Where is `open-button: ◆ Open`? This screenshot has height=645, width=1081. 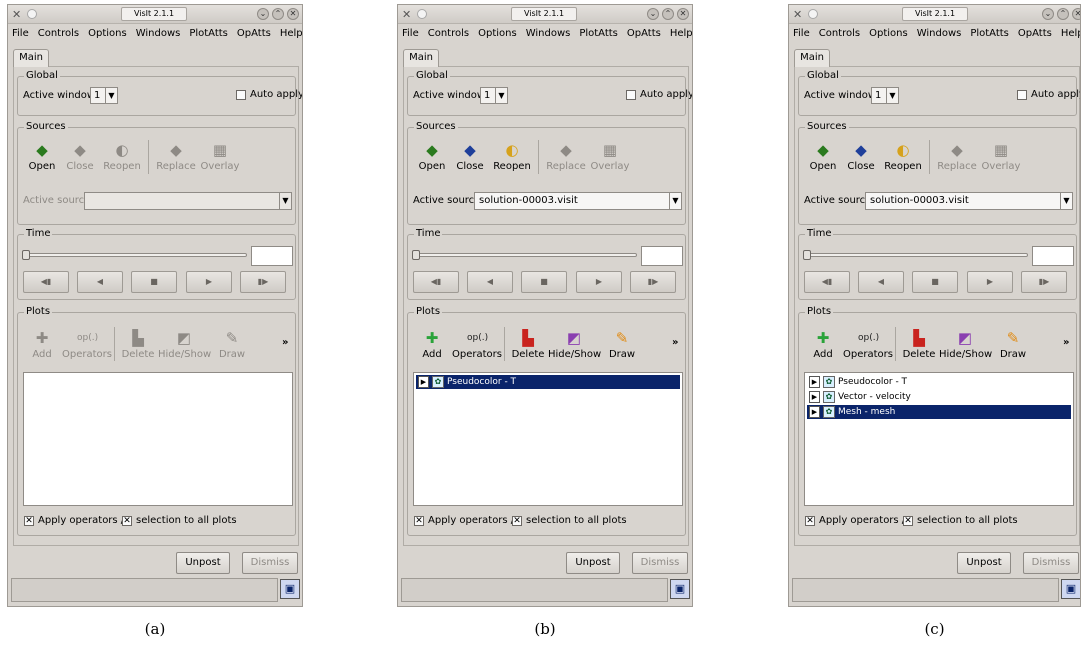 open-button: ◆ Open is located at coordinates (42, 156).